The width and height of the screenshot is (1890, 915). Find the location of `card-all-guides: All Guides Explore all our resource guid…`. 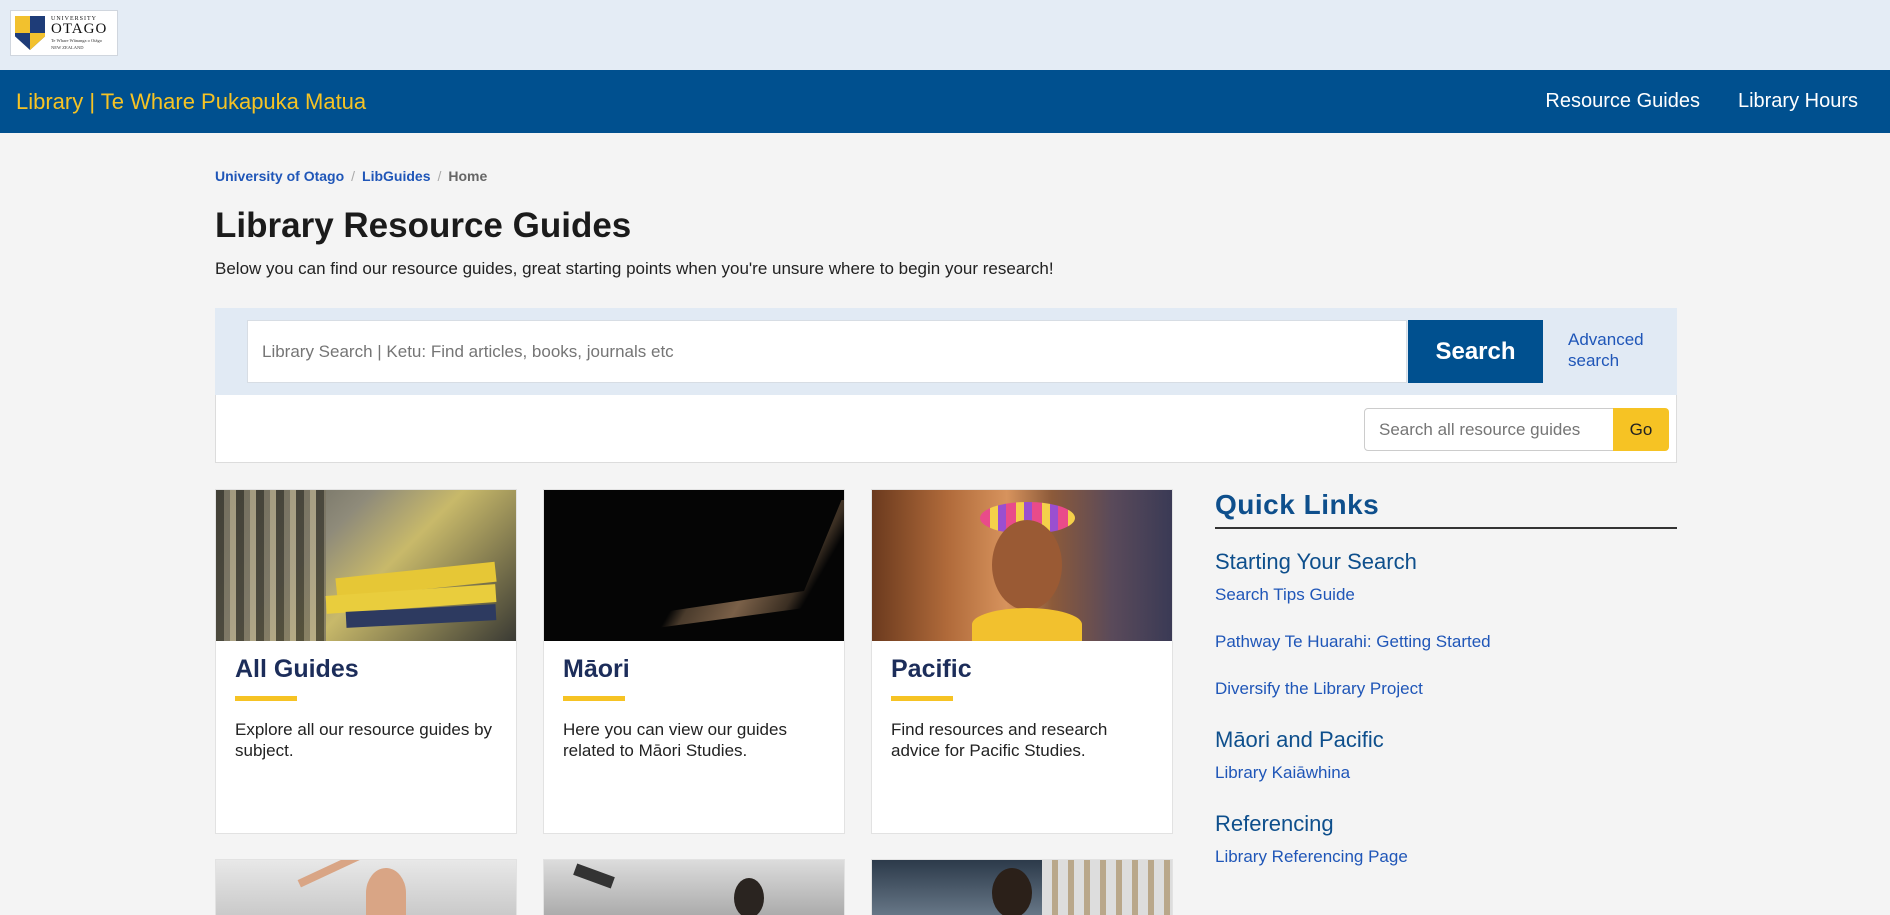

card-all-guides: All Guides Explore all our resource guid… is located at coordinates (366, 661).